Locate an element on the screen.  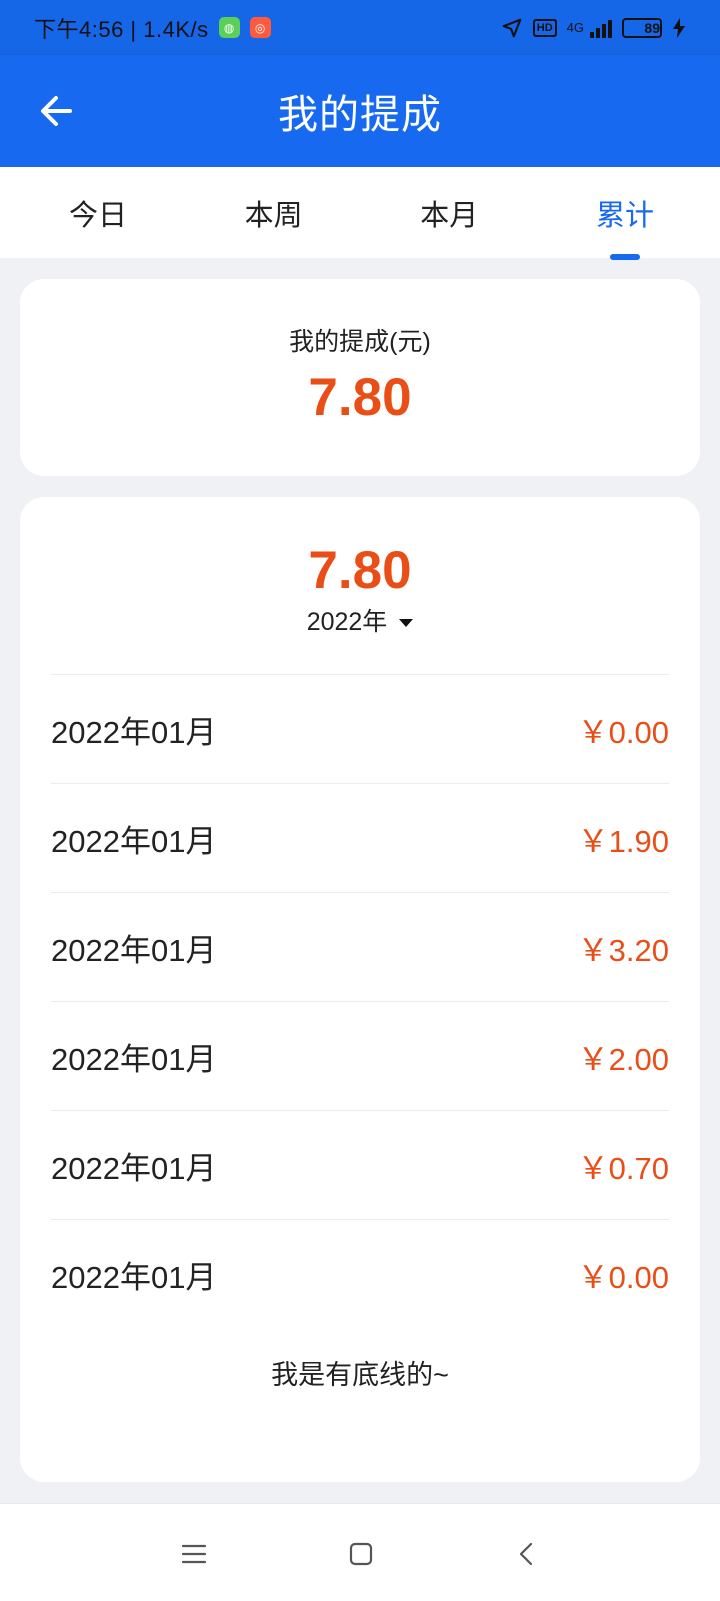
arrow-left-icon is located at coordinates (57, 111).